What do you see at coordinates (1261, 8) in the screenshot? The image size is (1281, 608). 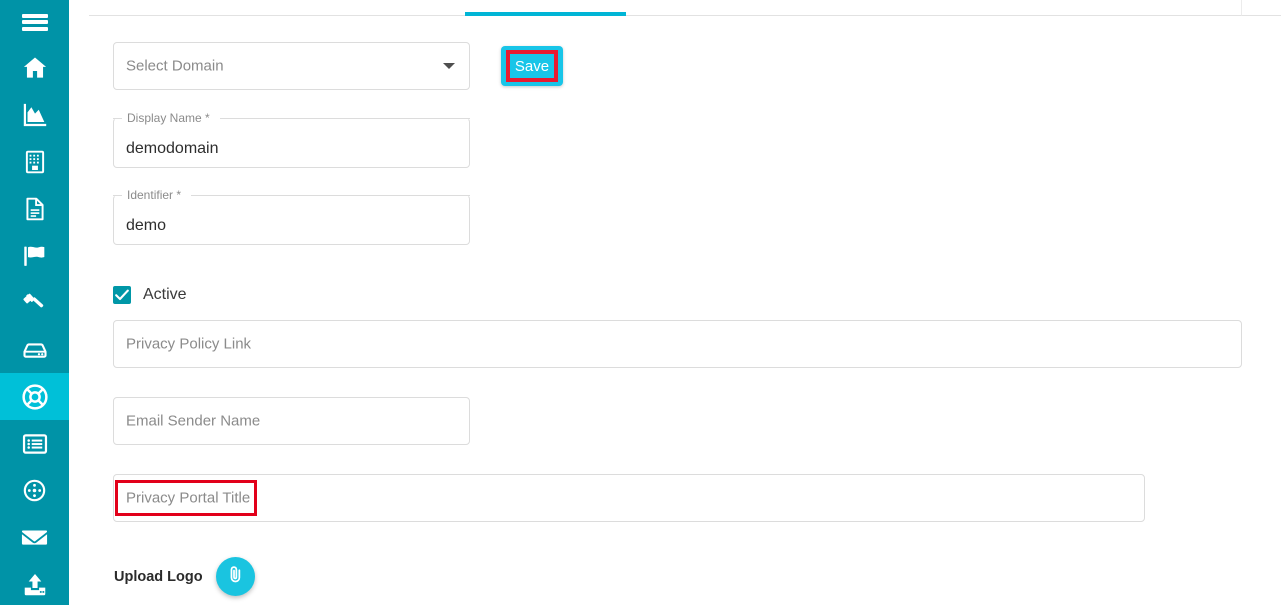 I see `tab-strip-right-panel` at bounding box center [1261, 8].